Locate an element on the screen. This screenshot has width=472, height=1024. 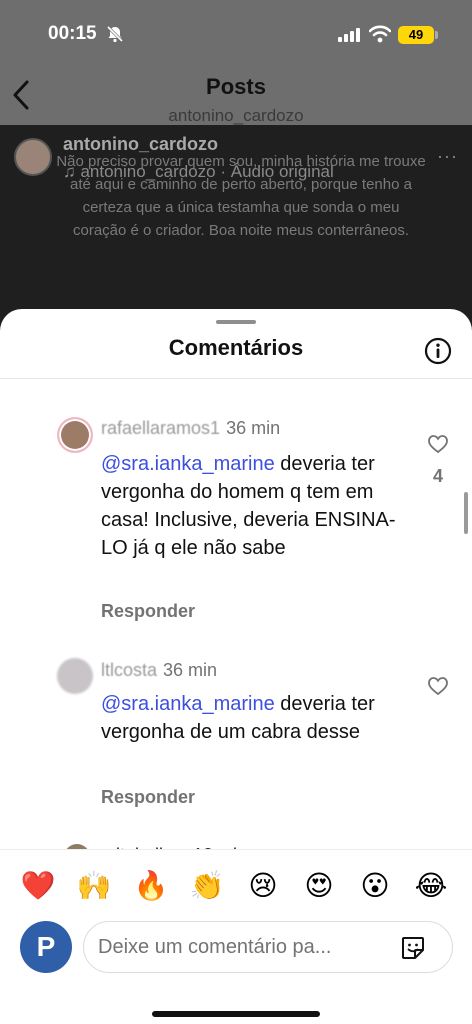
like-count: 4 is located at coordinates (437, 476).